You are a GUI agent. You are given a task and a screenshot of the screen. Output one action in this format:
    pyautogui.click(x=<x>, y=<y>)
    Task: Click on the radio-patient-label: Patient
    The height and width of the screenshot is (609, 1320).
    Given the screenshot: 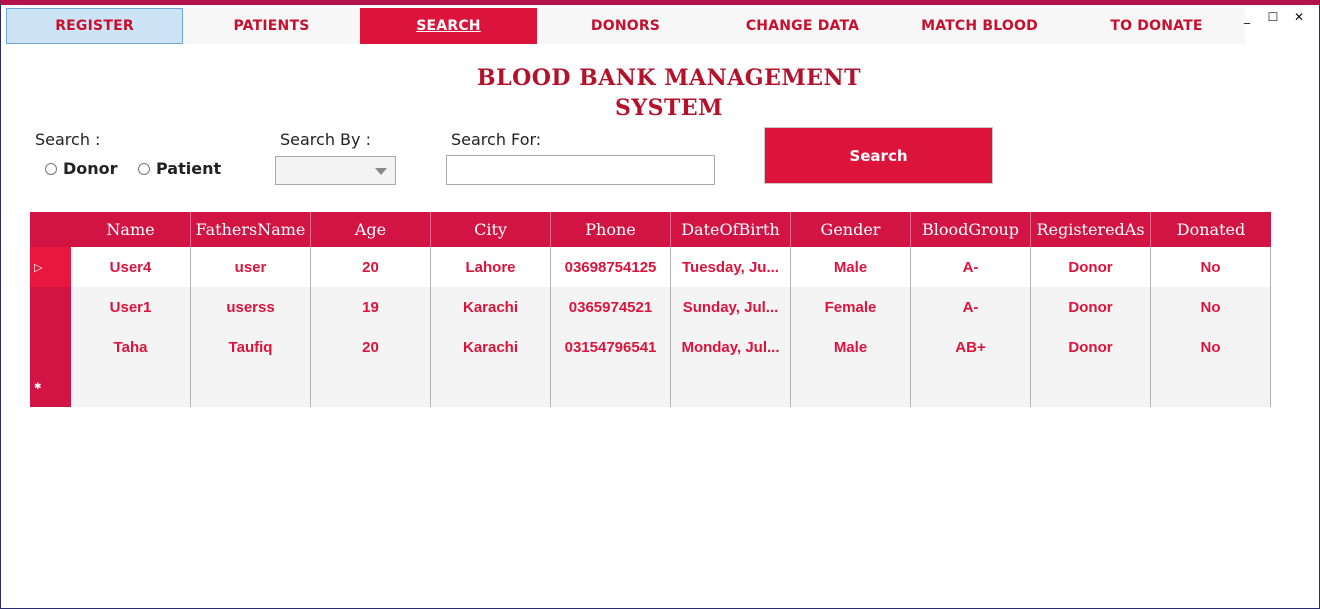 What is the action you would take?
    pyautogui.click(x=189, y=168)
    